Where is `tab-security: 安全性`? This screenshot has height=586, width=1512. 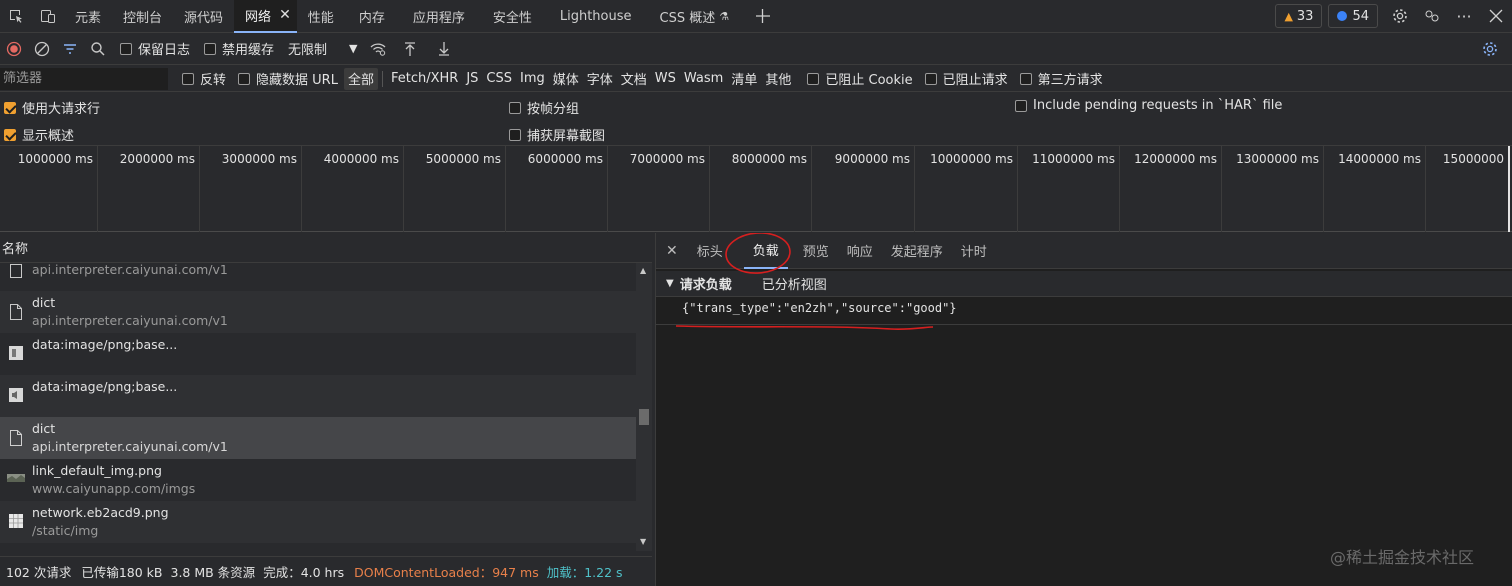 tab-security: 安全性 is located at coordinates (512, 16).